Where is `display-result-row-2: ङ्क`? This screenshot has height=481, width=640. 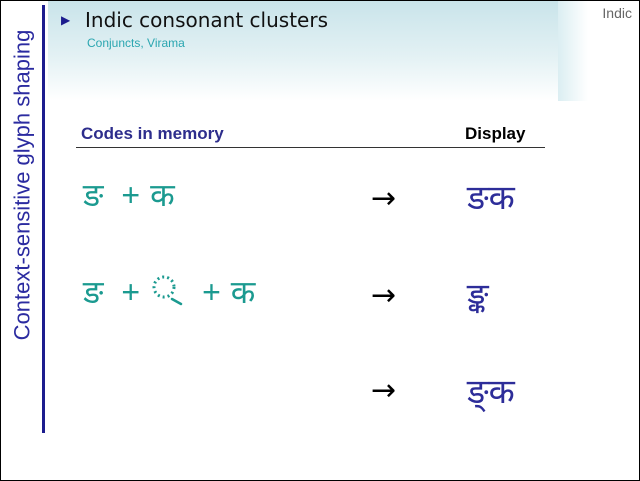 display-result-row-2: ङ्क is located at coordinates (478, 296).